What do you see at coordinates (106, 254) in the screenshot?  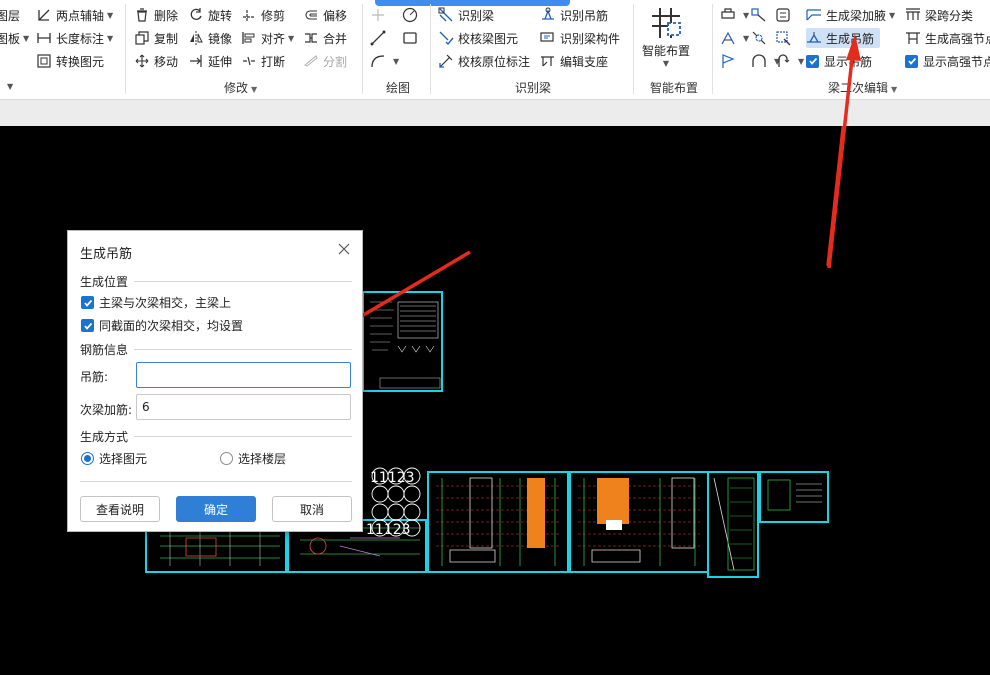 I see `dialog-title: 生成吊筋` at bounding box center [106, 254].